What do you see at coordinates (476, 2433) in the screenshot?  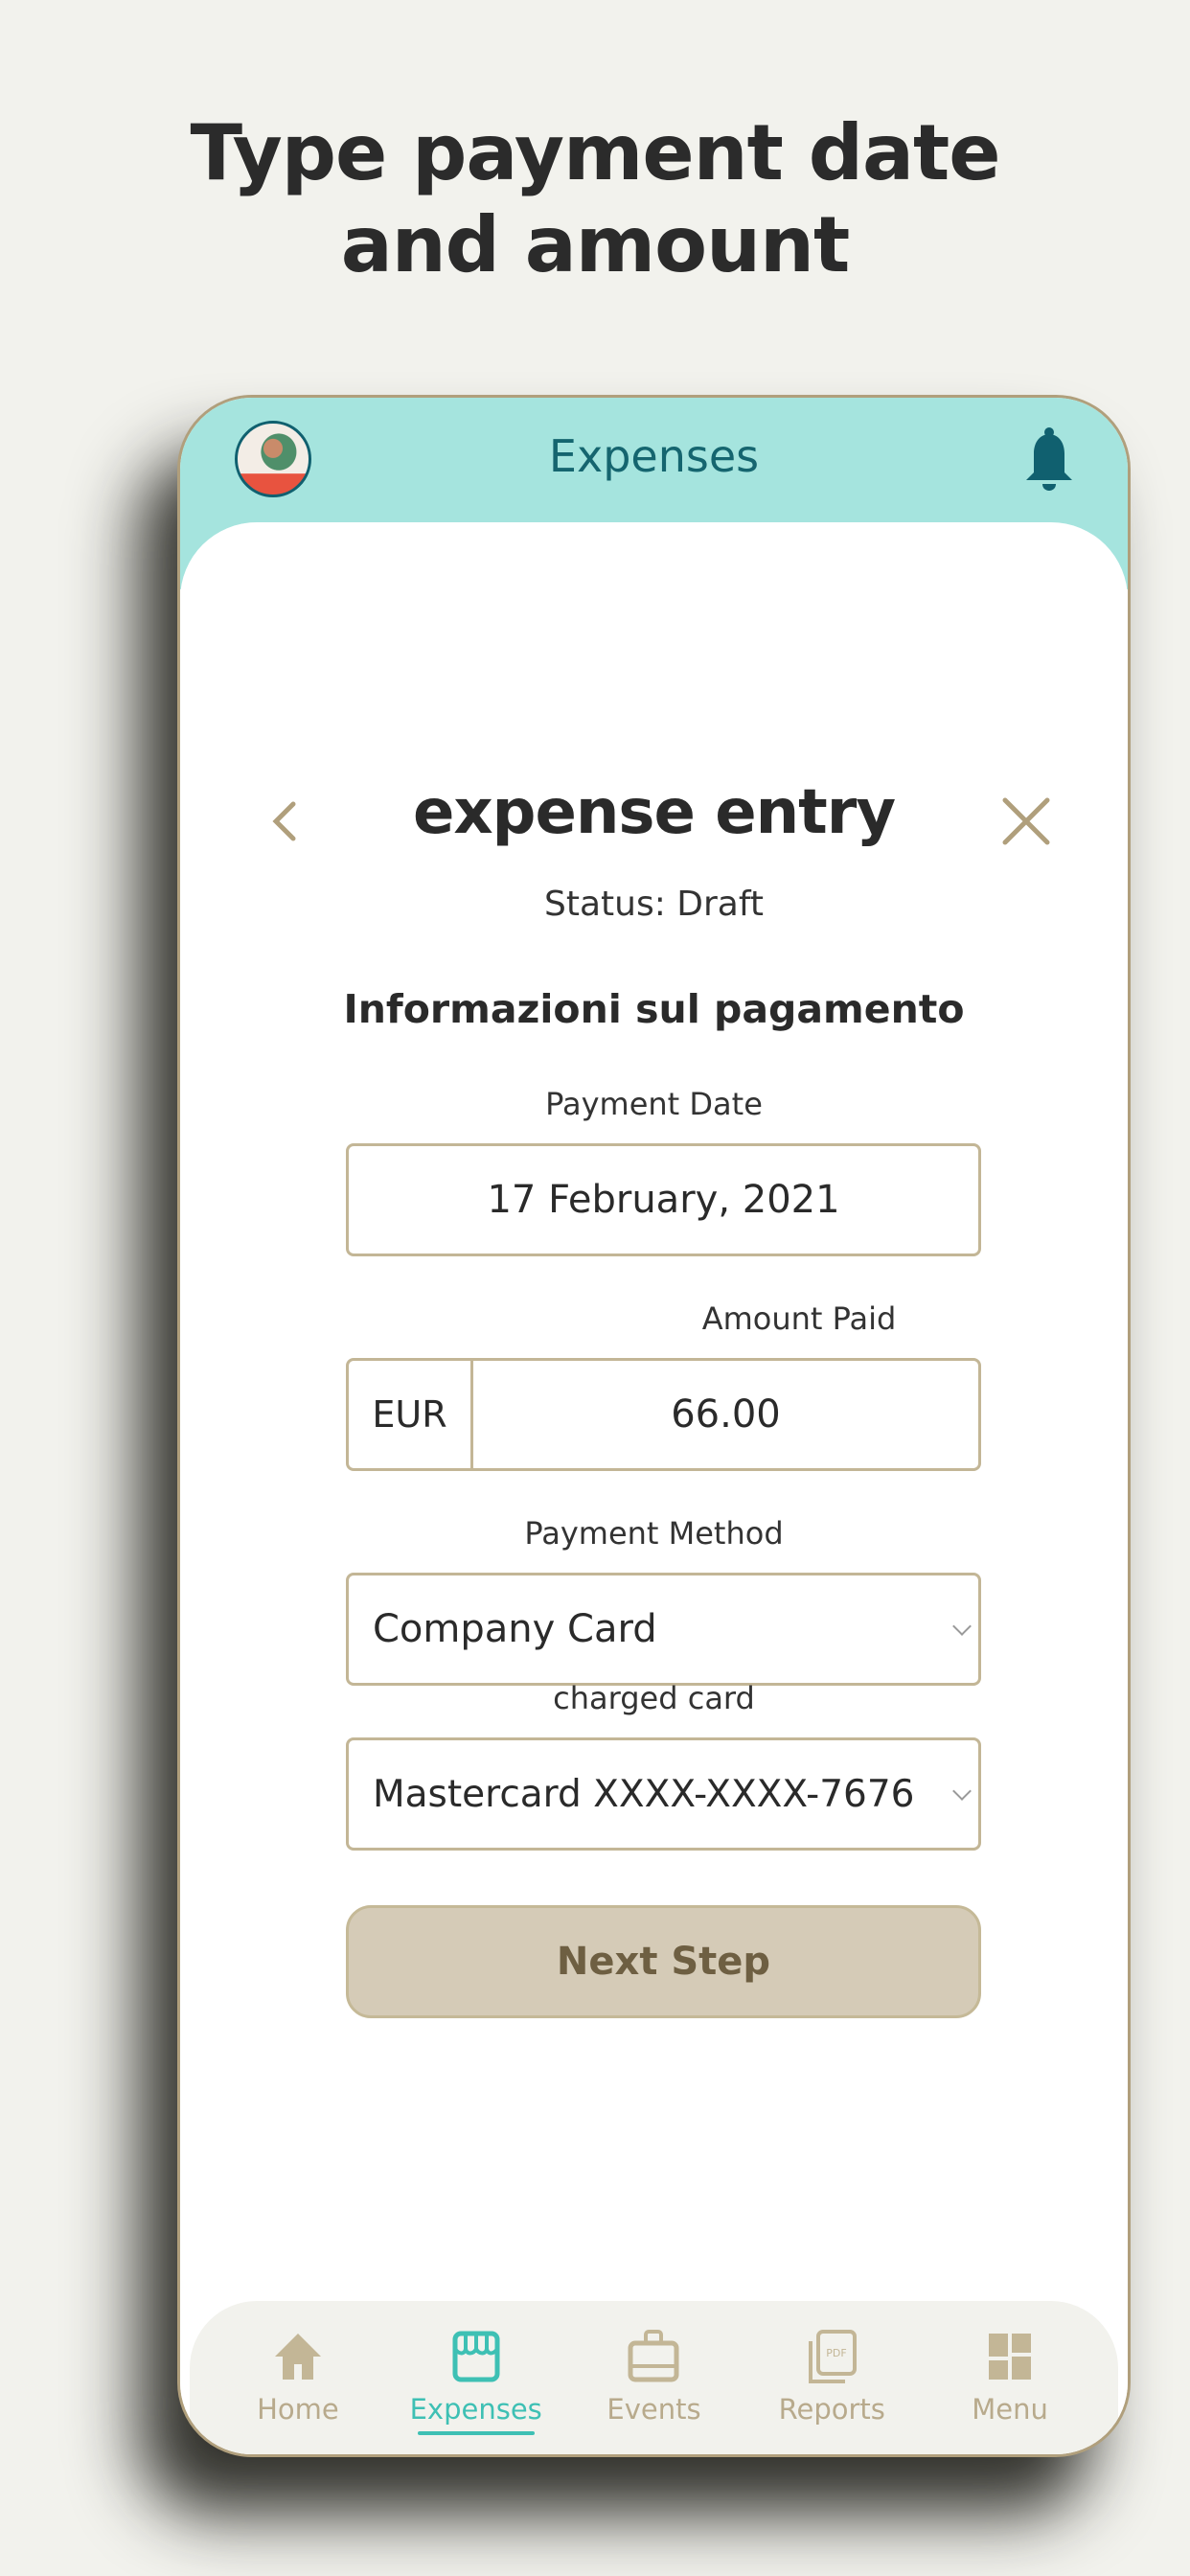 I see `active-tab-indicator` at bounding box center [476, 2433].